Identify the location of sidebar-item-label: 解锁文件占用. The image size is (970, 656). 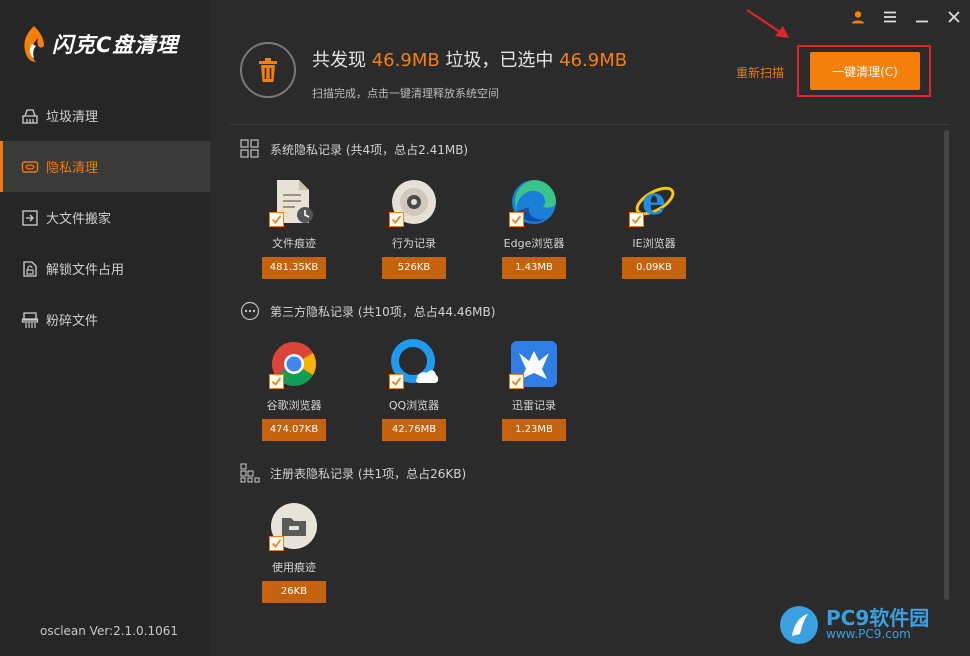
(85, 270).